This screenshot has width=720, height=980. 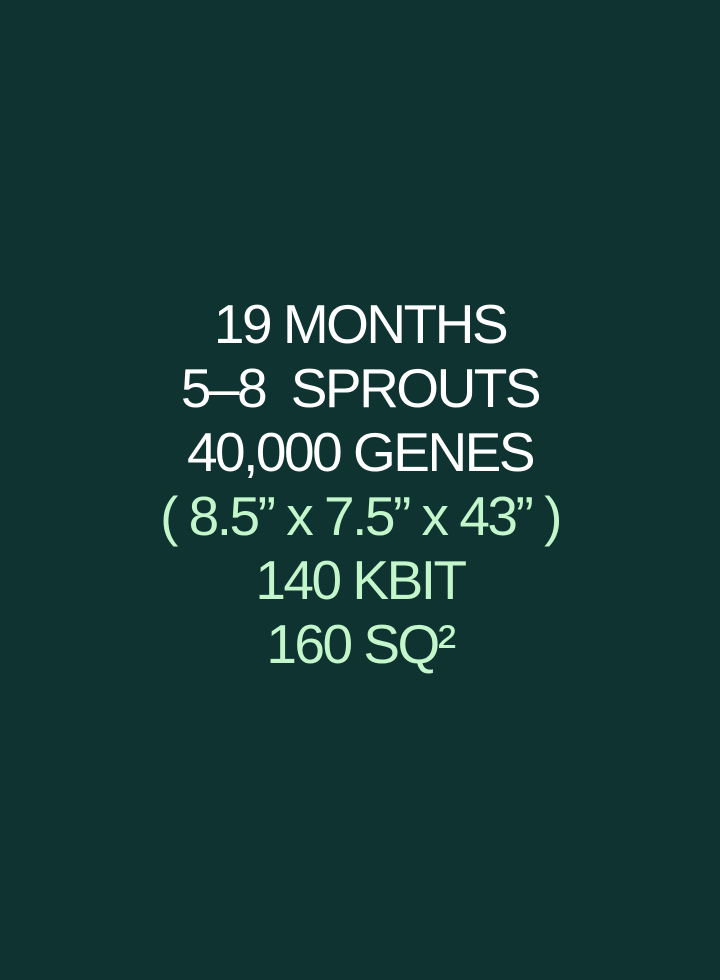 I want to click on stat-line-area: 160 SQ², so click(x=361, y=644).